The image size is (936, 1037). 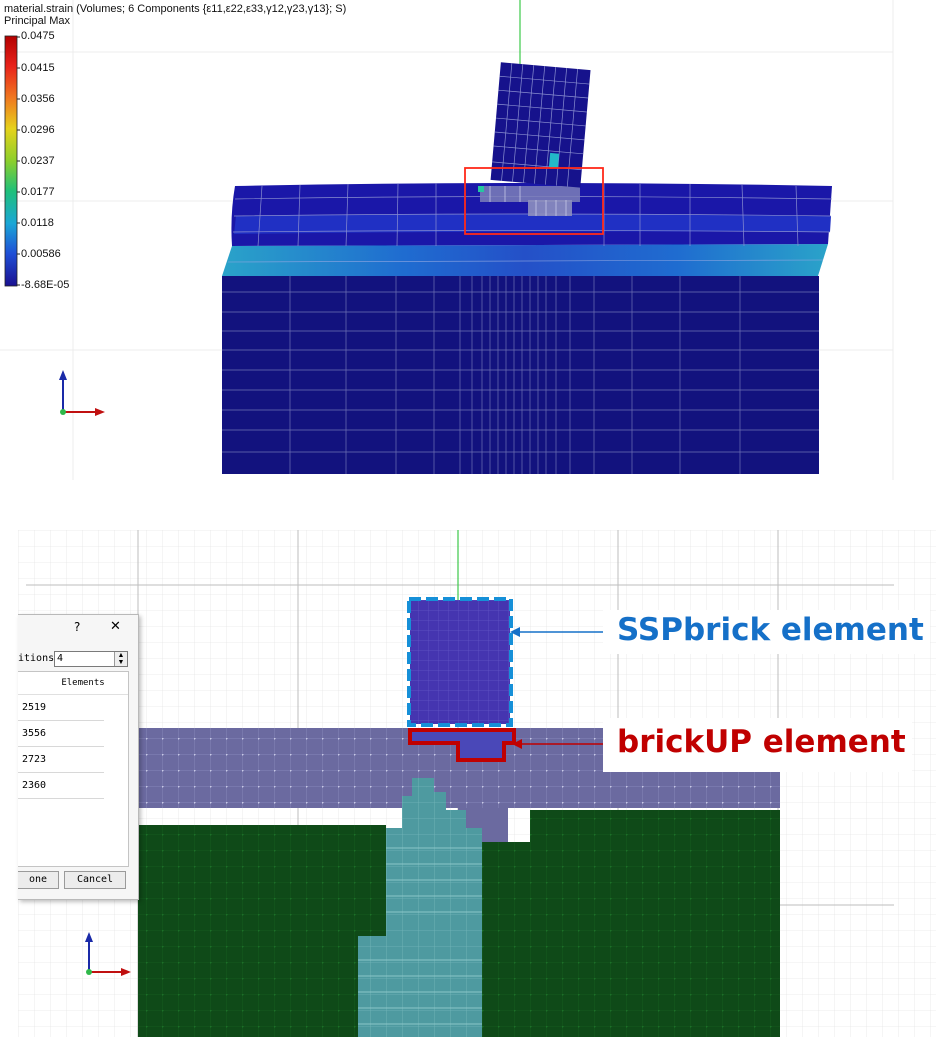 I want to click on colorbar-label: 0.0296, so click(x=38, y=130).